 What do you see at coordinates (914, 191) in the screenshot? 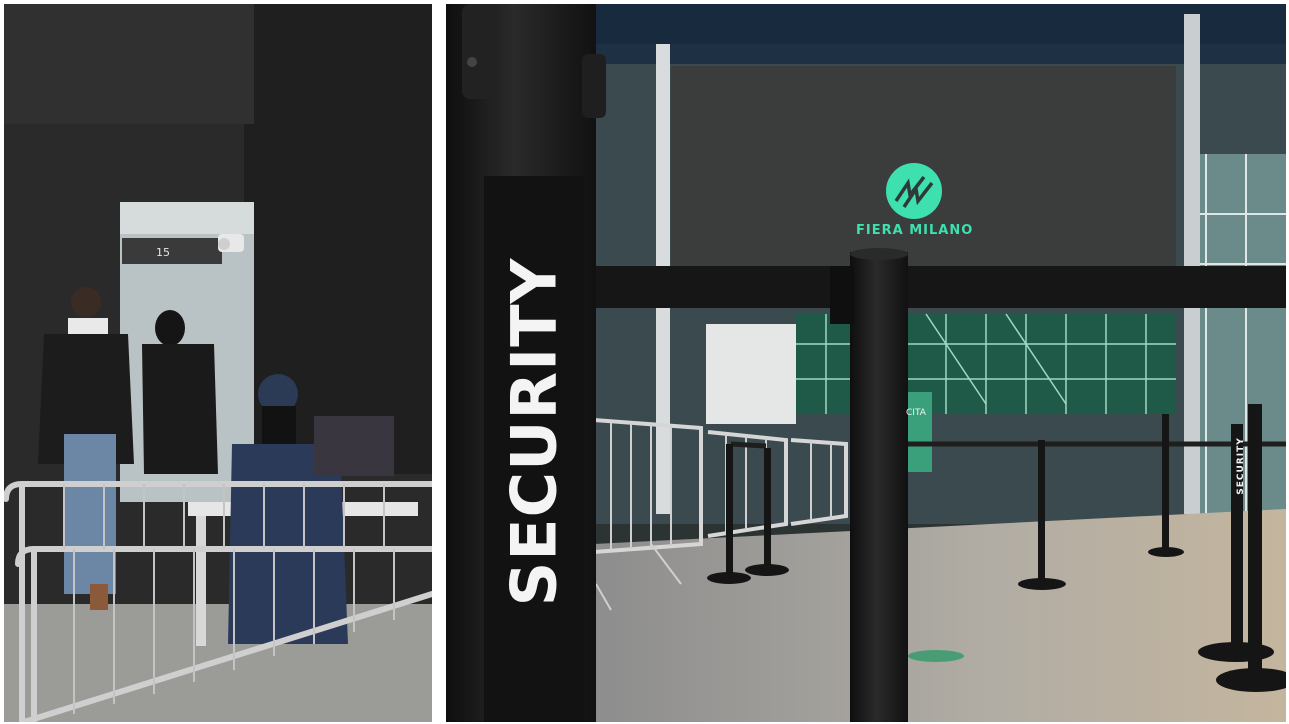
I see `fiera-milano-logo-icon` at bounding box center [914, 191].